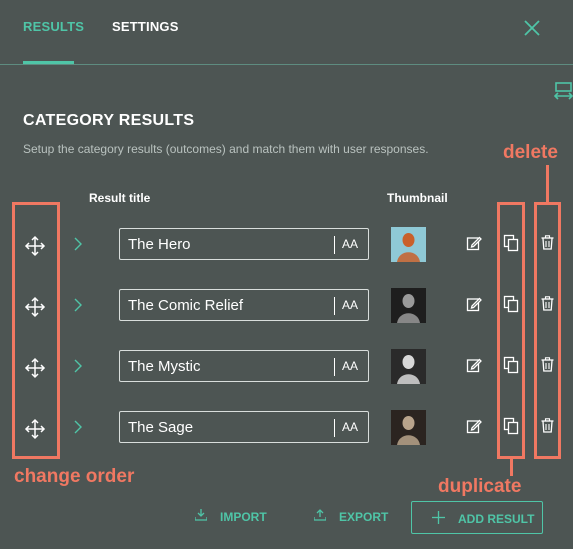 This screenshot has height=549, width=573. What do you see at coordinates (244, 427) in the screenshot?
I see `result-title-field: The Sage AA` at bounding box center [244, 427].